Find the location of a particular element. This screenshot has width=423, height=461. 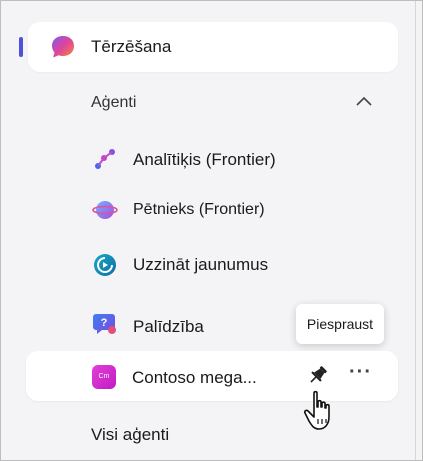

agents-section-header: Aģenti is located at coordinates (113, 103).